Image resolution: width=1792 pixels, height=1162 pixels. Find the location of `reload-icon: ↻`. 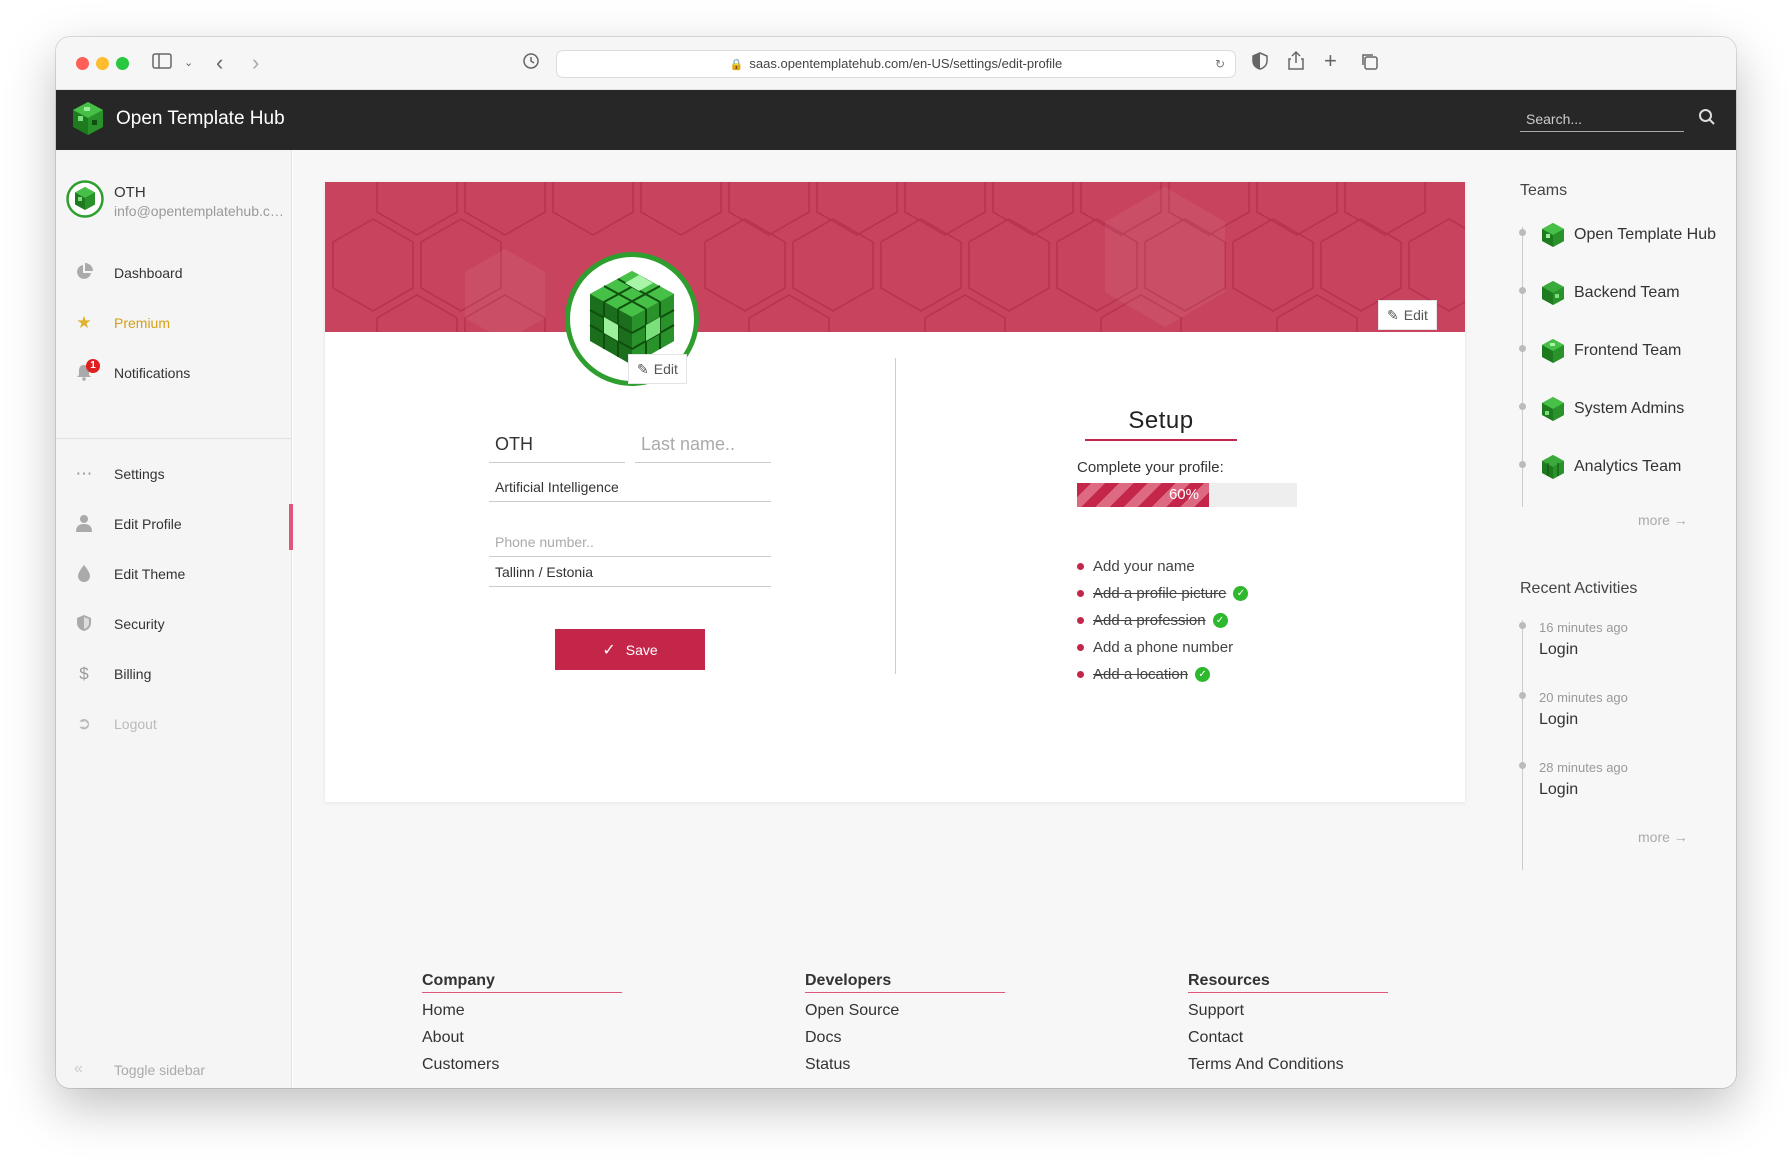

reload-icon: ↻ is located at coordinates (1220, 64).